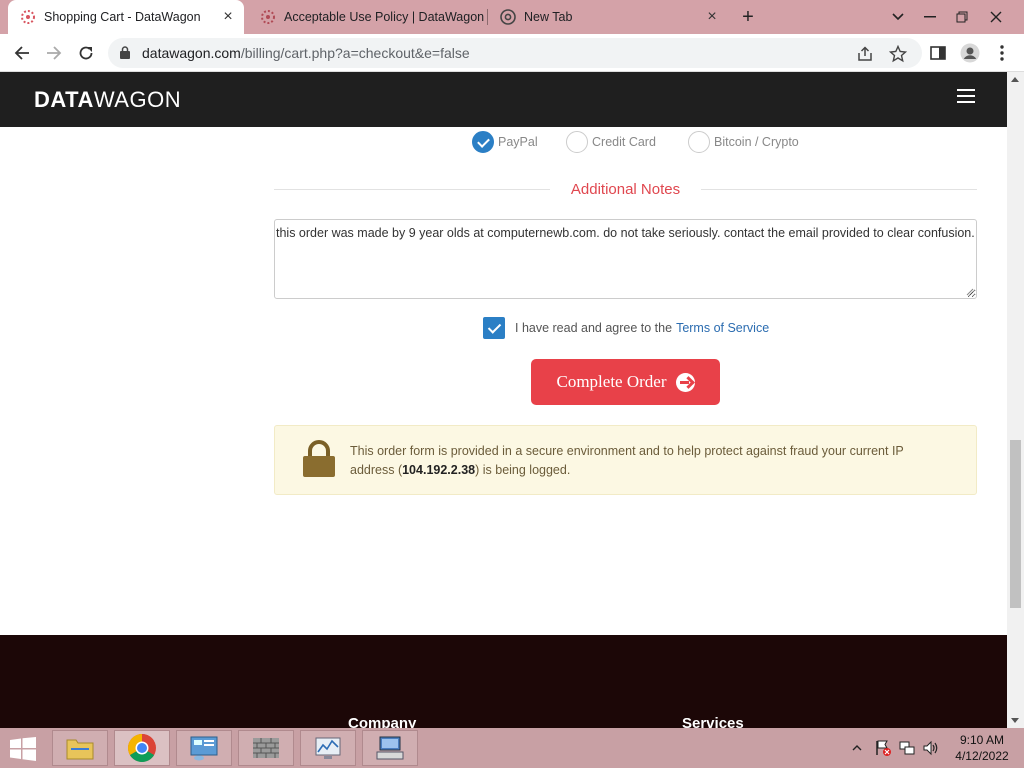  Describe the element at coordinates (355, 53) in the screenshot. I see `url-path: /billing/cart.php?a=checkout&e=false` at that location.